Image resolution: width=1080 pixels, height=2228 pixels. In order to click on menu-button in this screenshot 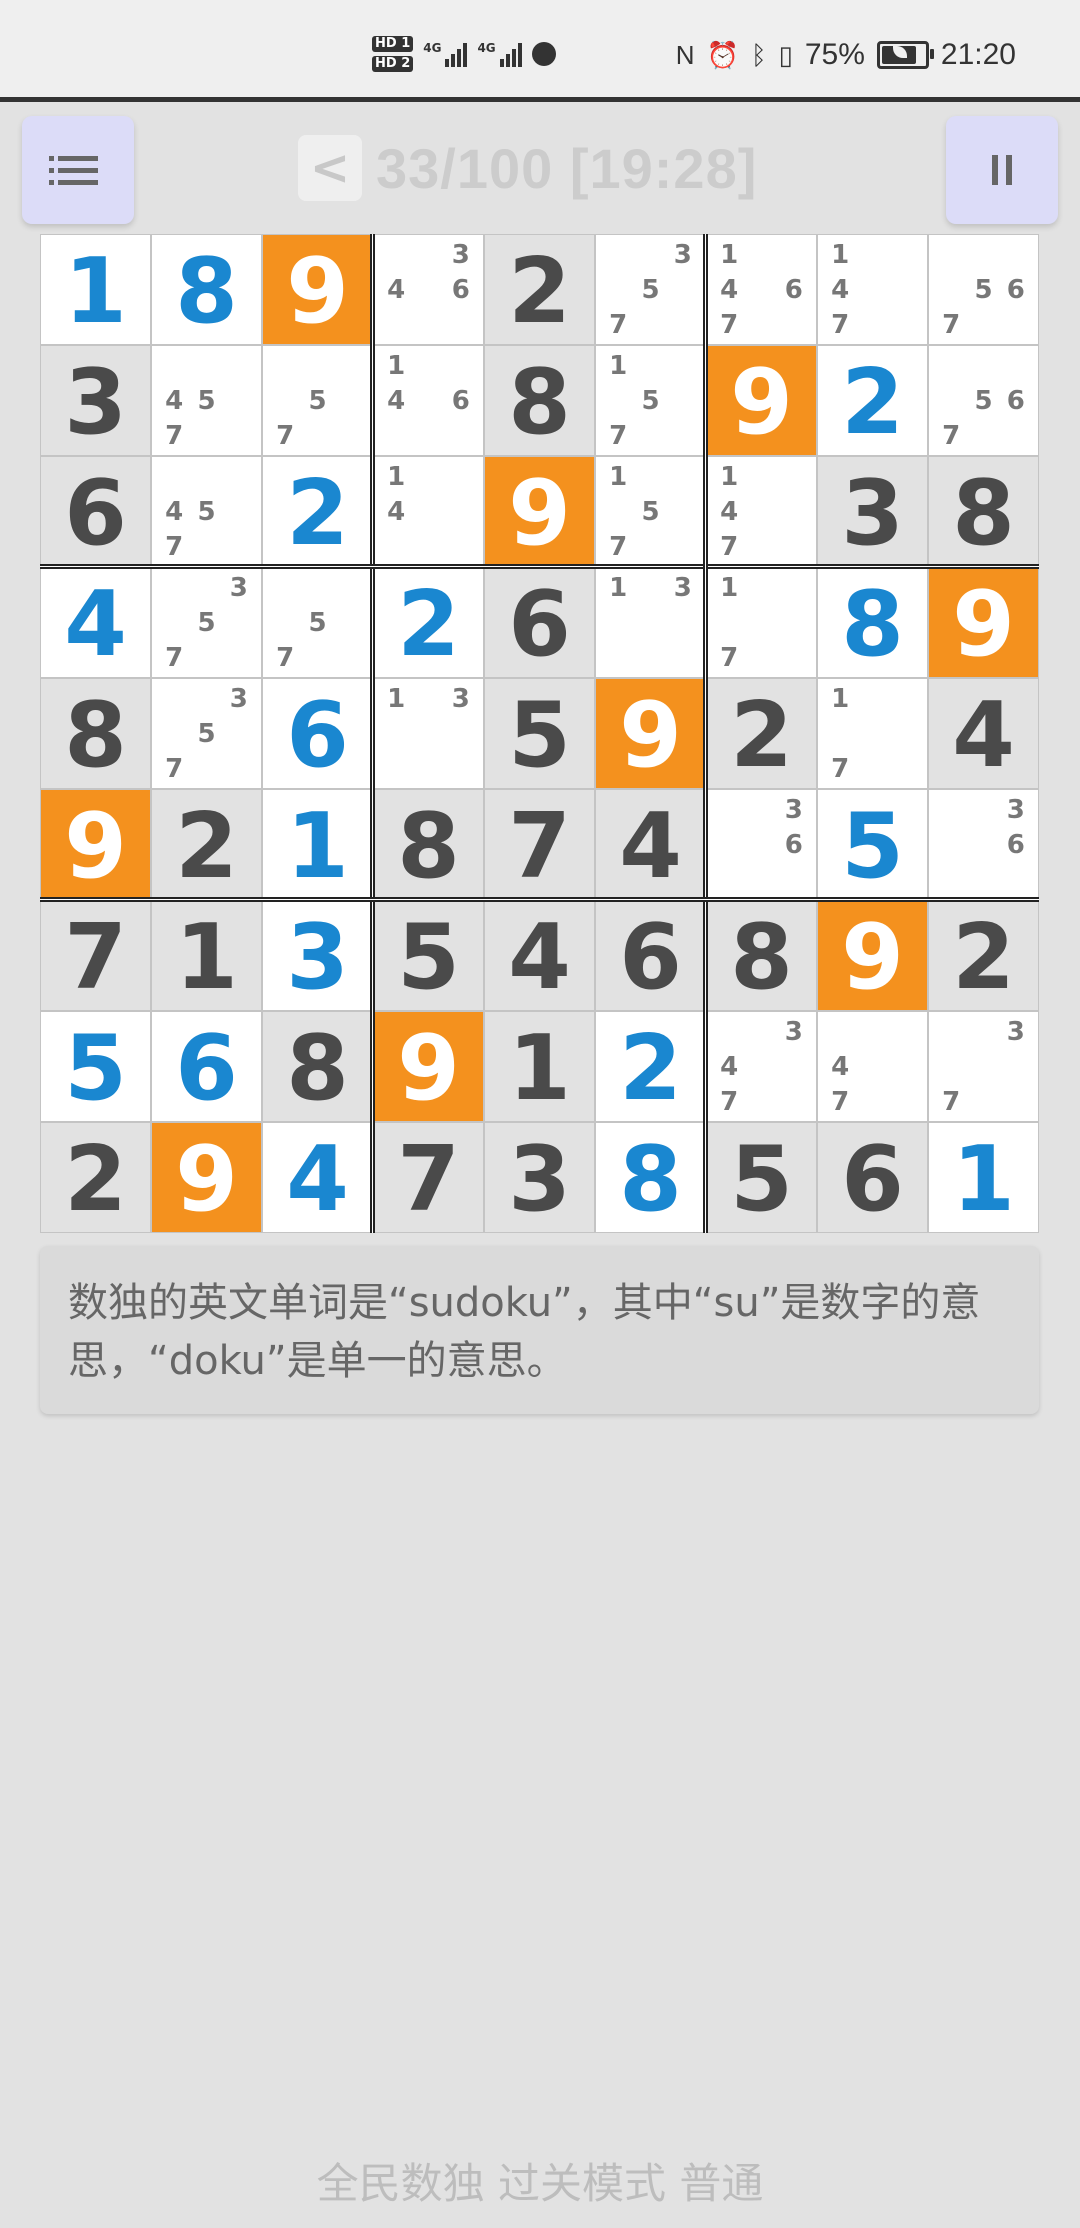, I will do `click(78, 170)`.